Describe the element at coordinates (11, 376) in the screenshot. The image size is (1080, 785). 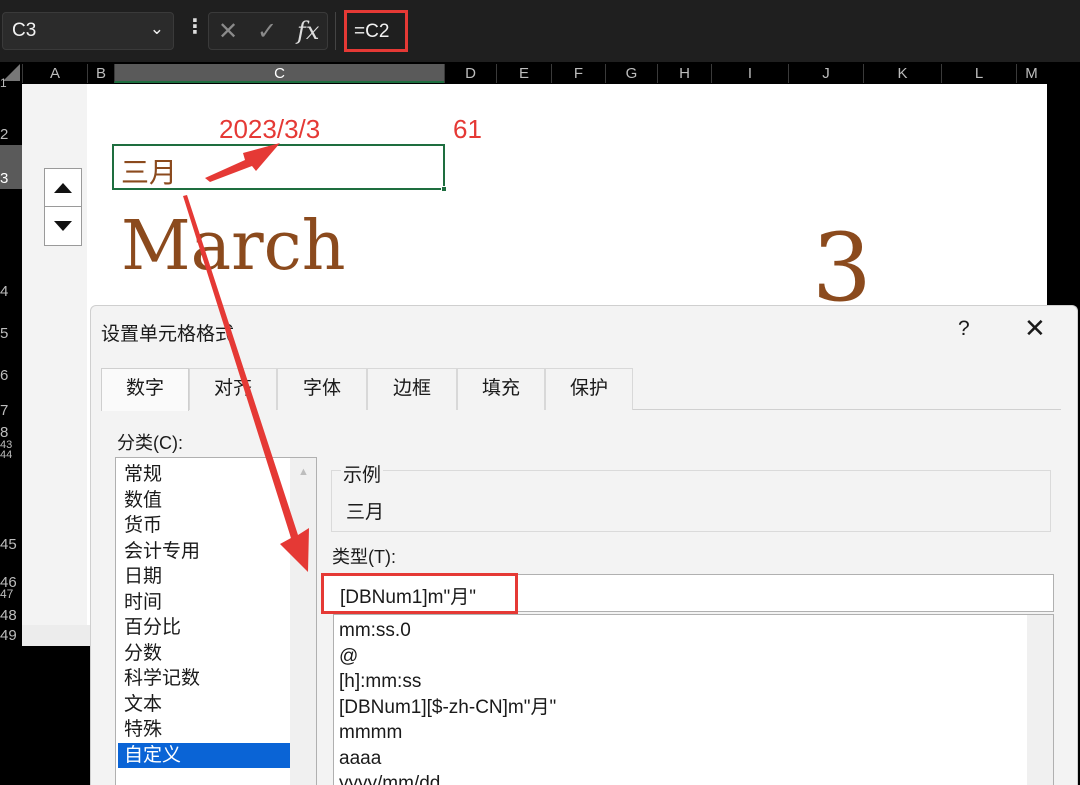
I see `row-header: 6` at that location.